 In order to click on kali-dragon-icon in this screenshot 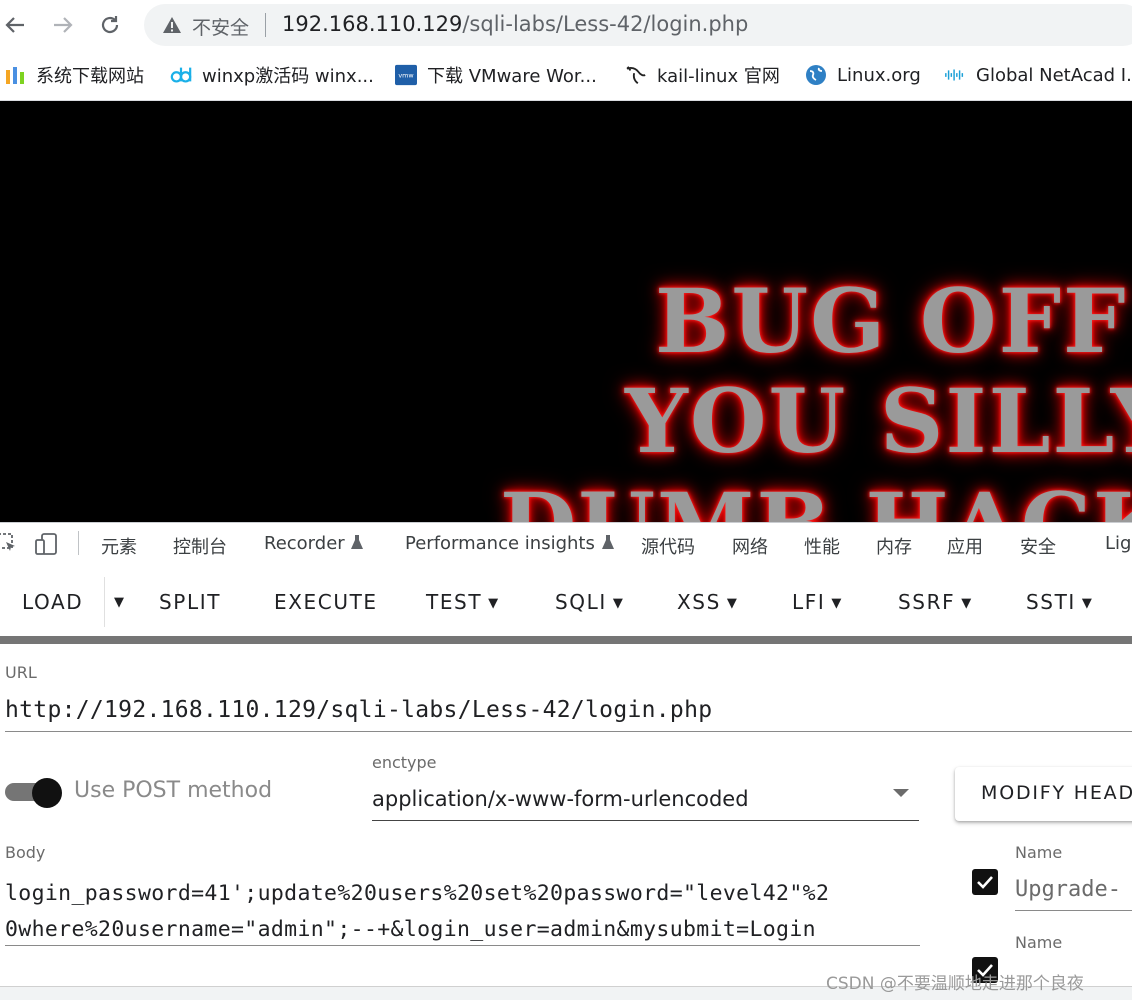, I will do `click(636, 75)`.